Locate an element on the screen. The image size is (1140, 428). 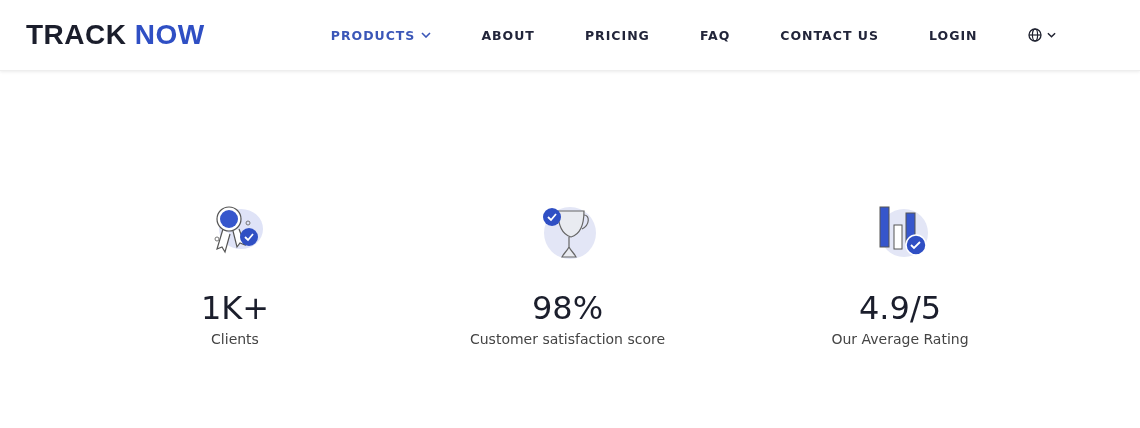
stat-value: 4.9/5 is located at coordinates (900, 308).